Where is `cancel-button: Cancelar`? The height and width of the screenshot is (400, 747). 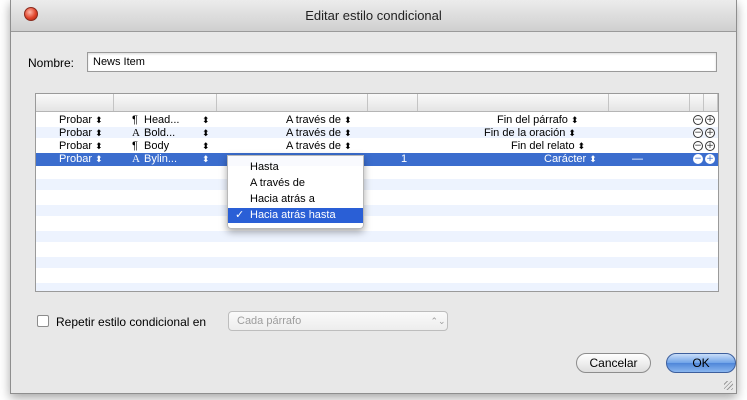 cancel-button: Cancelar is located at coordinates (613, 363).